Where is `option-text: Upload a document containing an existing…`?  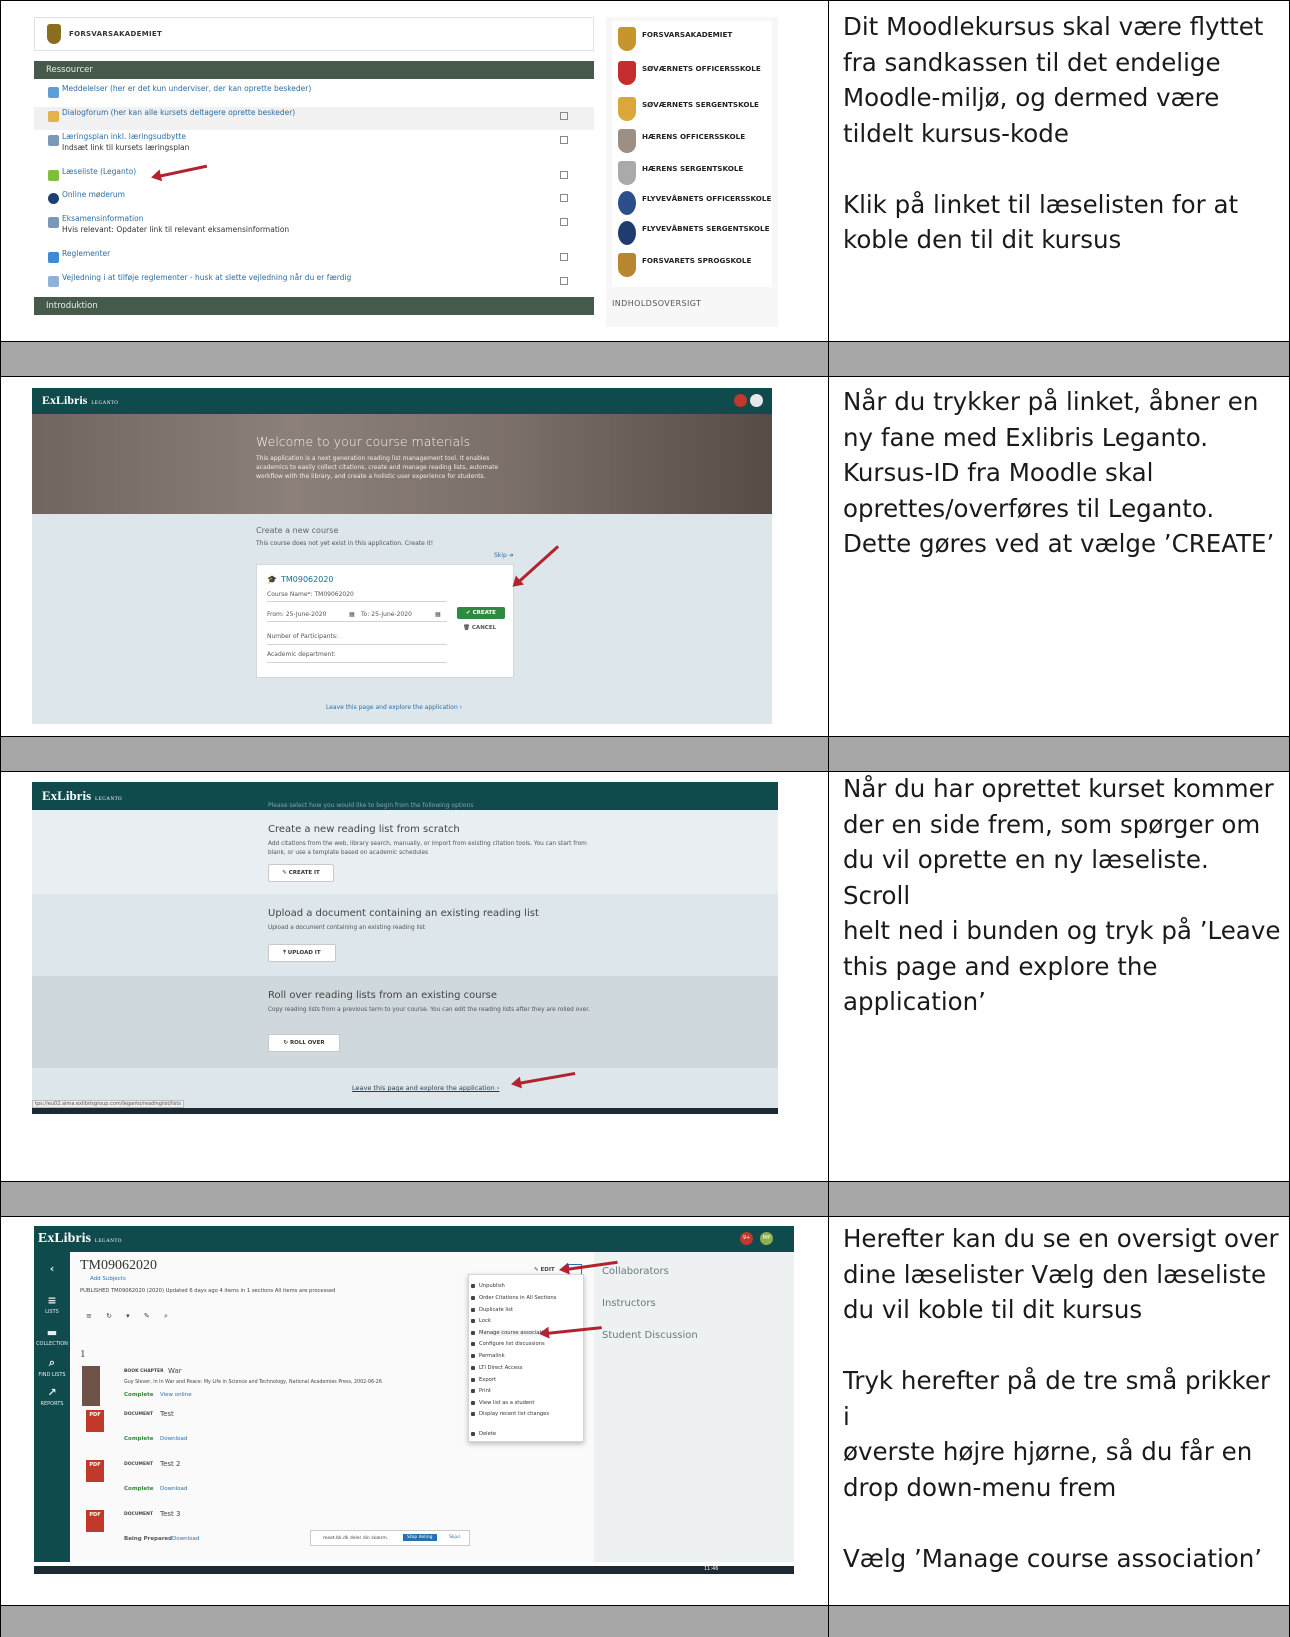 option-text: Upload a document containing an existing… is located at coordinates (347, 928).